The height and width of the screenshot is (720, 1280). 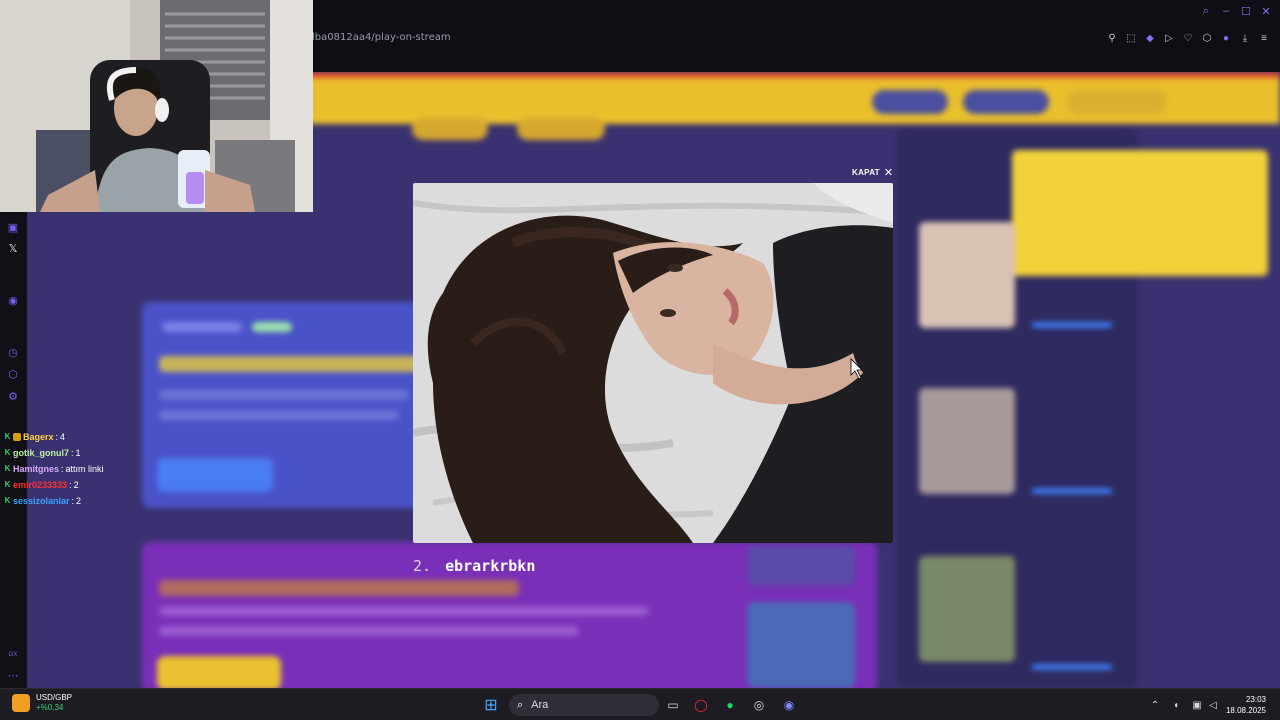 What do you see at coordinates (38, 437) in the screenshot?
I see `chat-username: Bagerx` at bounding box center [38, 437].